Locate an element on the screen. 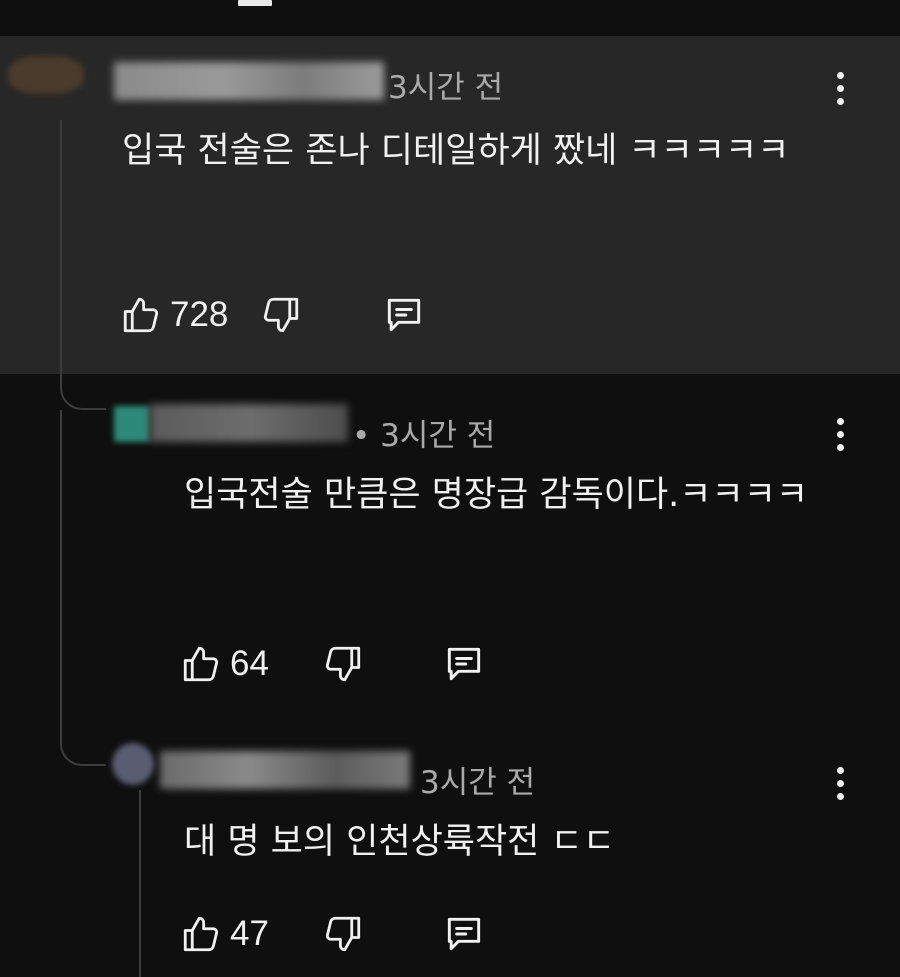  comment-time: • 3시간 전 is located at coordinates (424, 436).